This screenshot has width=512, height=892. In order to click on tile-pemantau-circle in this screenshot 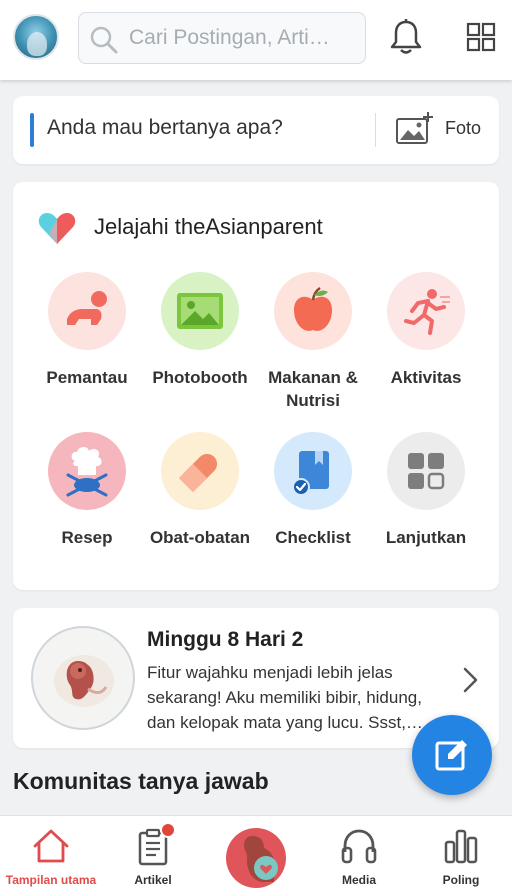, I will do `click(87, 311)`.